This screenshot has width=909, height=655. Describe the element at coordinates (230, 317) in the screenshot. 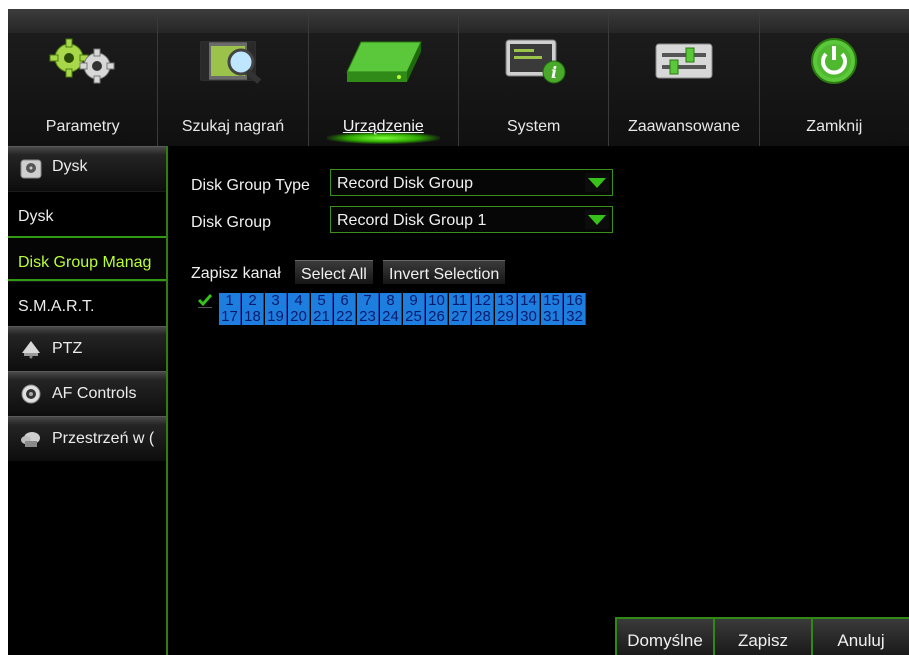

I see `channel-checkbox: 17` at that location.